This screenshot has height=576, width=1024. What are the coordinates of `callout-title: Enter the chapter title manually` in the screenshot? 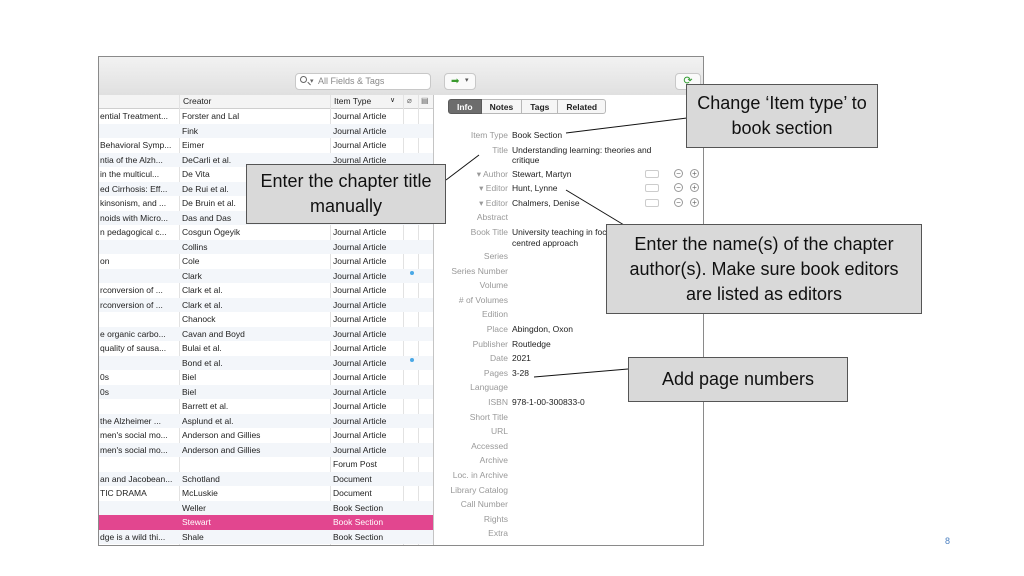 It's located at (346, 194).